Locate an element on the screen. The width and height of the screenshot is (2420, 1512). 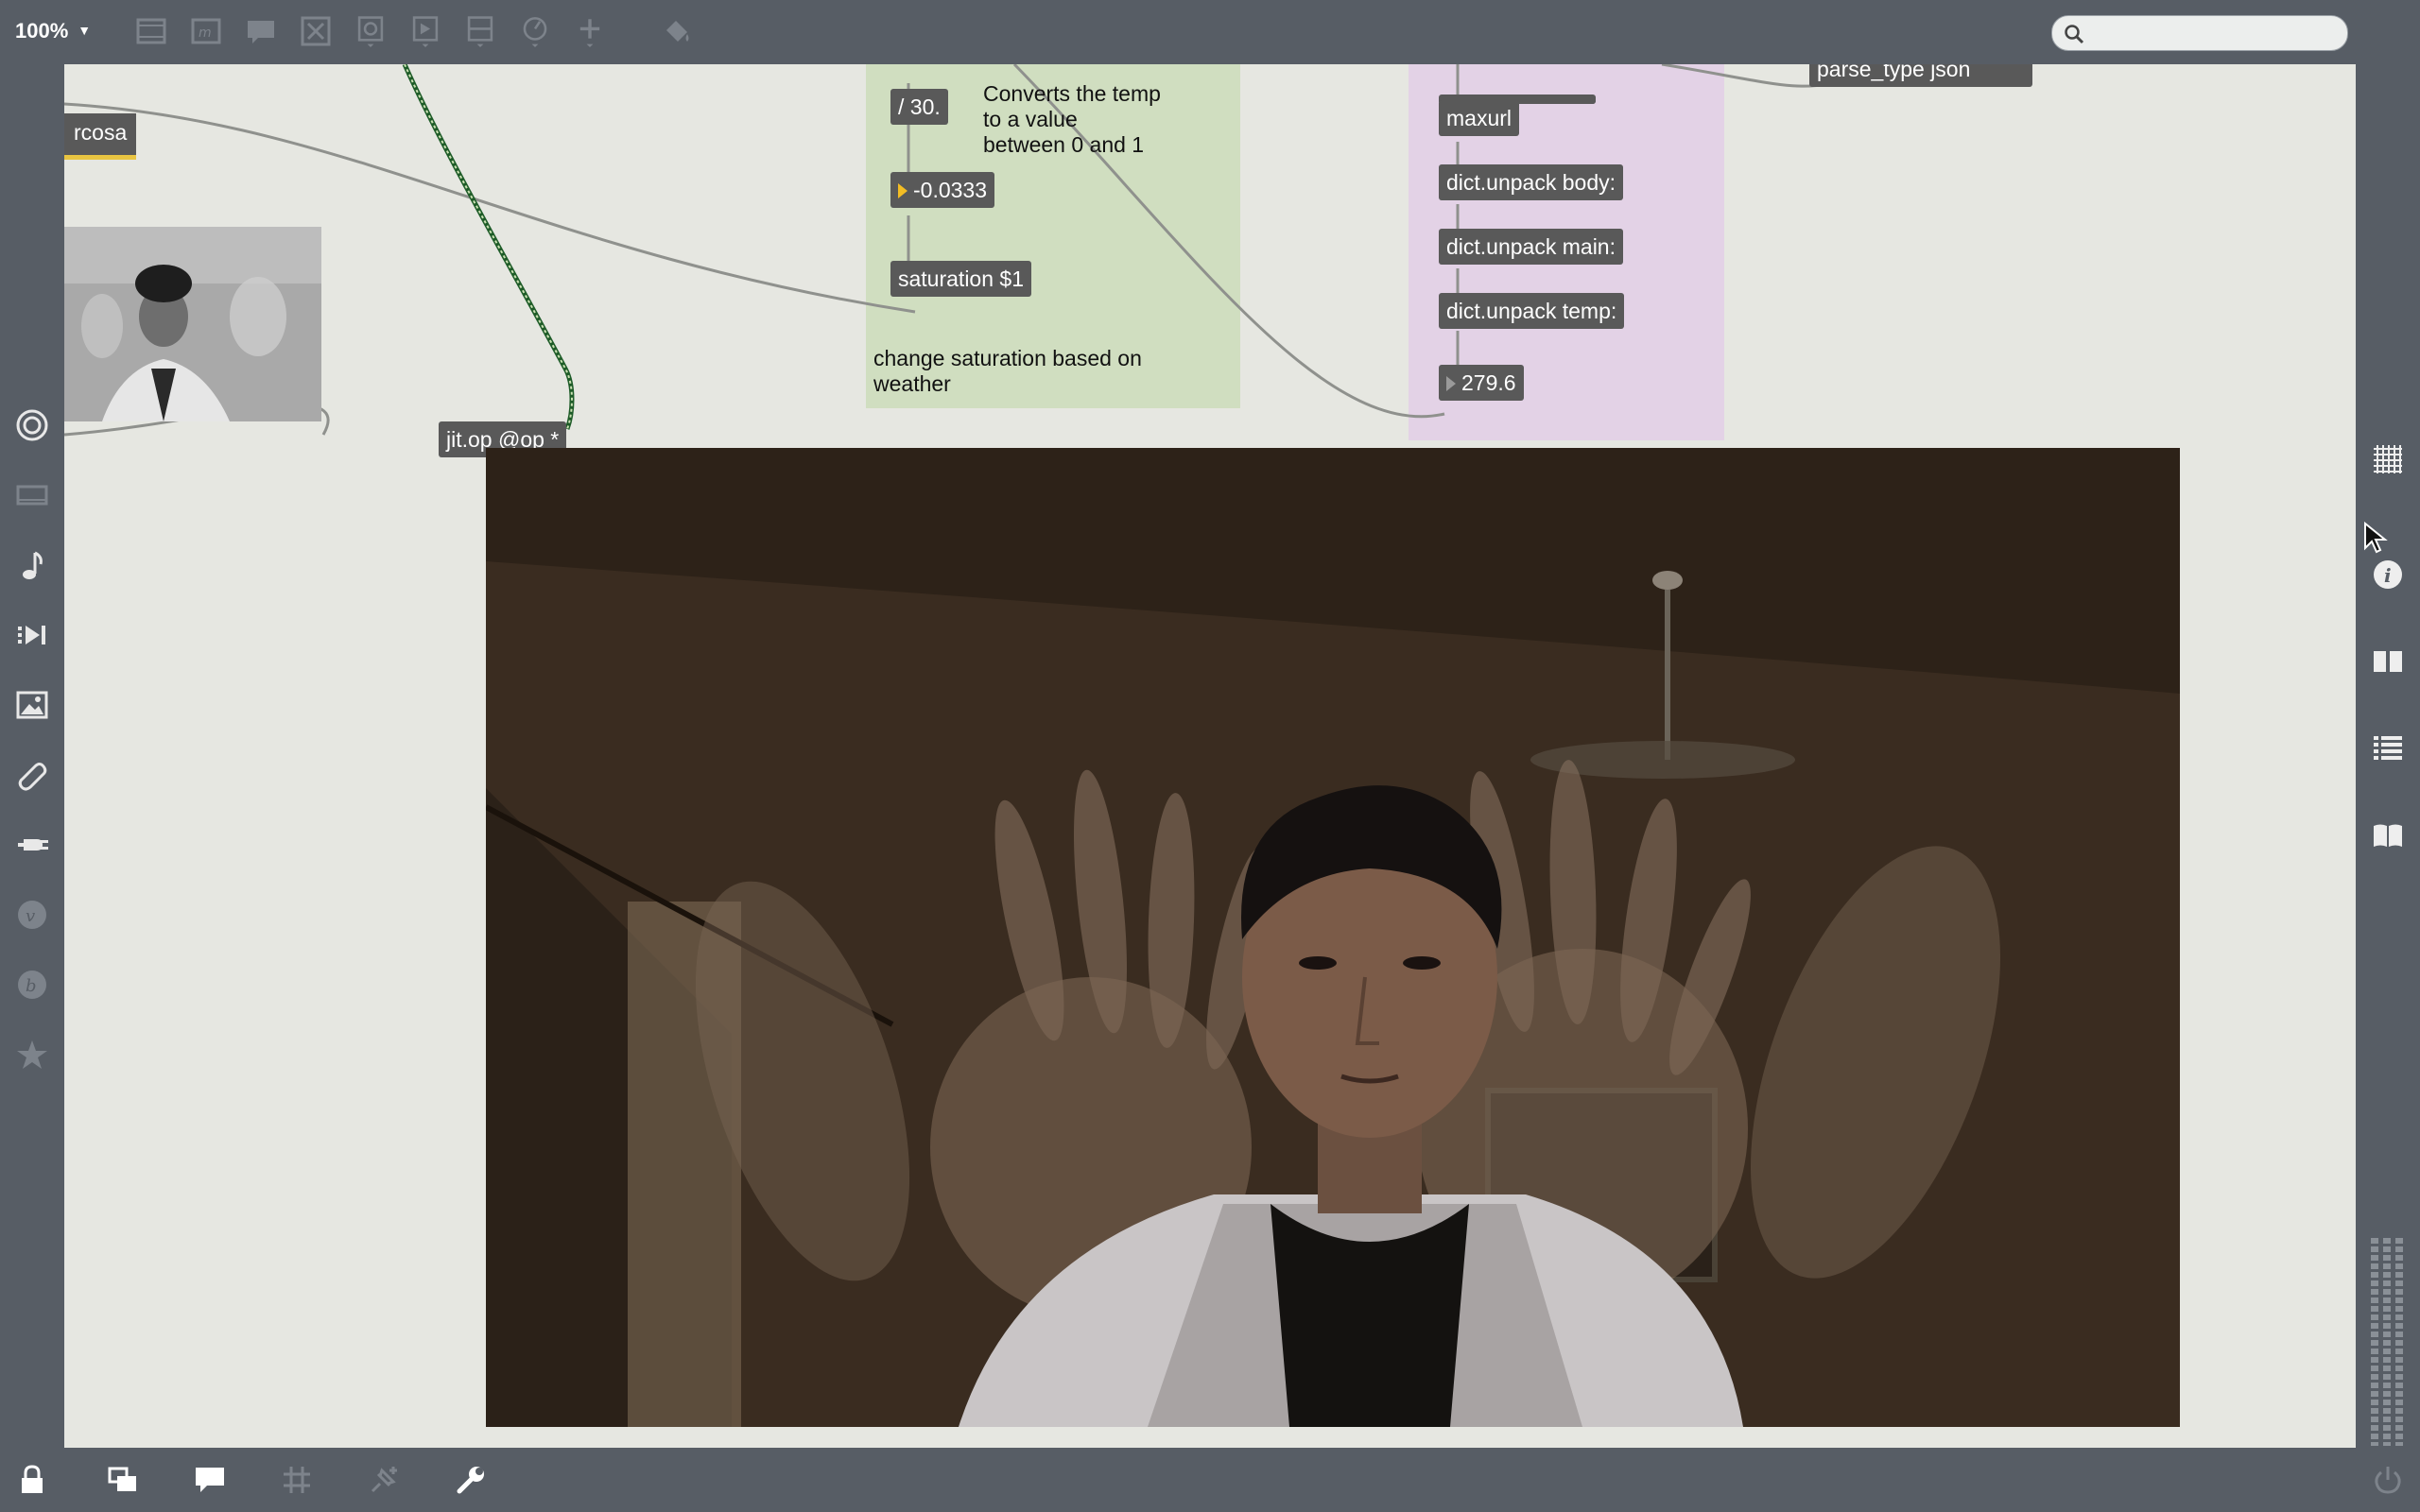
windows-icon is located at coordinates (123, 1480).